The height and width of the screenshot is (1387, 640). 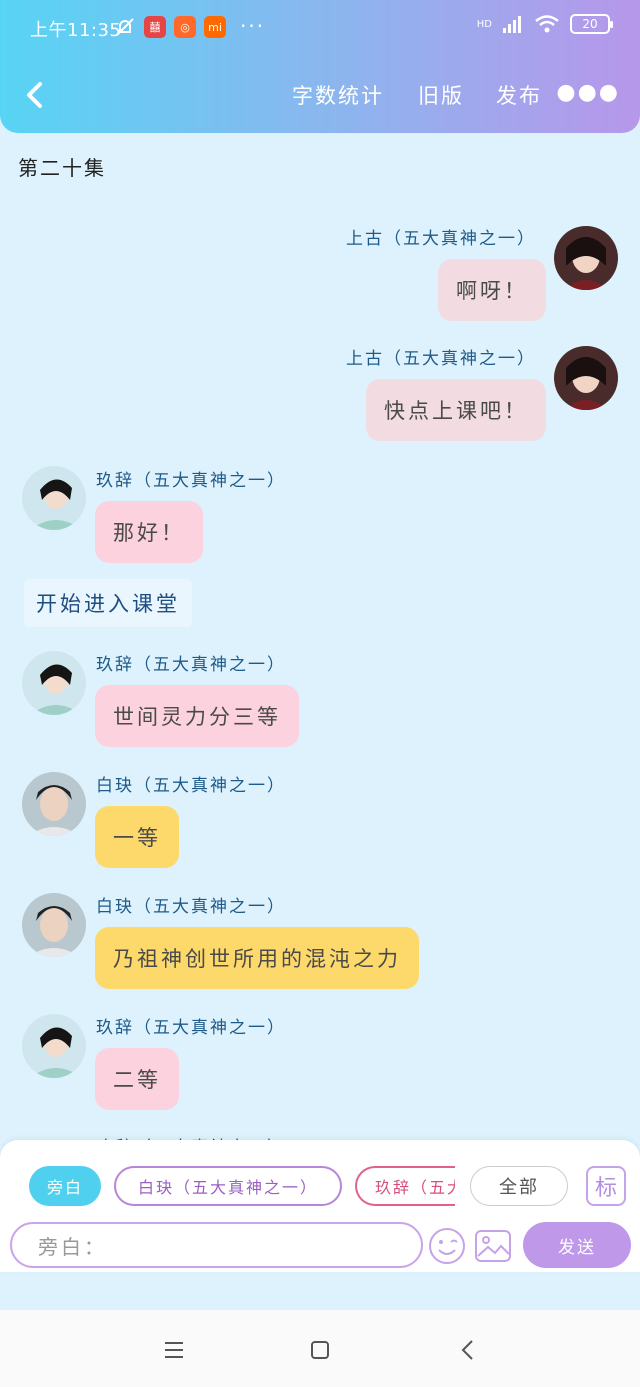 What do you see at coordinates (185, 27) in the screenshot?
I see `kuaishou-icon: ◎` at bounding box center [185, 27].